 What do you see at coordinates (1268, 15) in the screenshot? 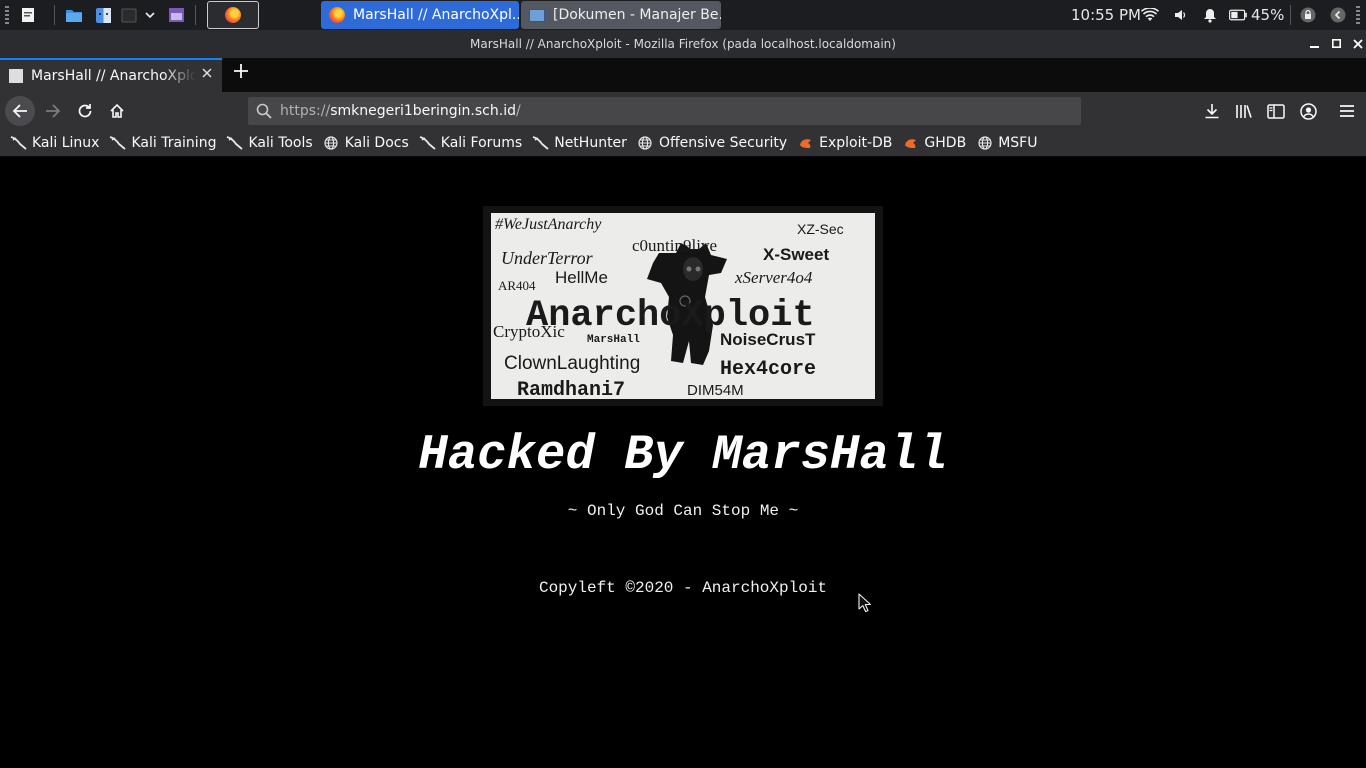
I see `battery-percent: 45%` at bounding box center [1268, 15].